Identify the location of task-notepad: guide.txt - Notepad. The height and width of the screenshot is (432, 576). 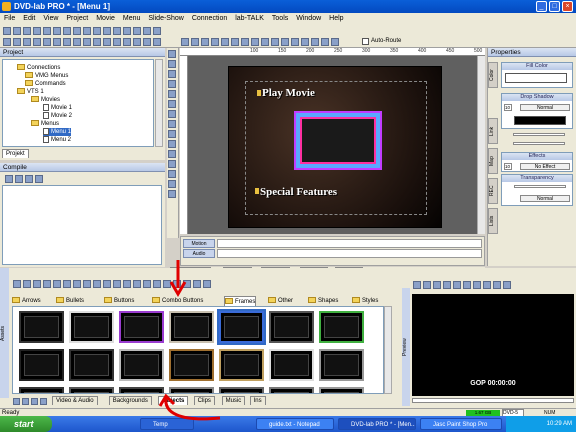
(295, 424).